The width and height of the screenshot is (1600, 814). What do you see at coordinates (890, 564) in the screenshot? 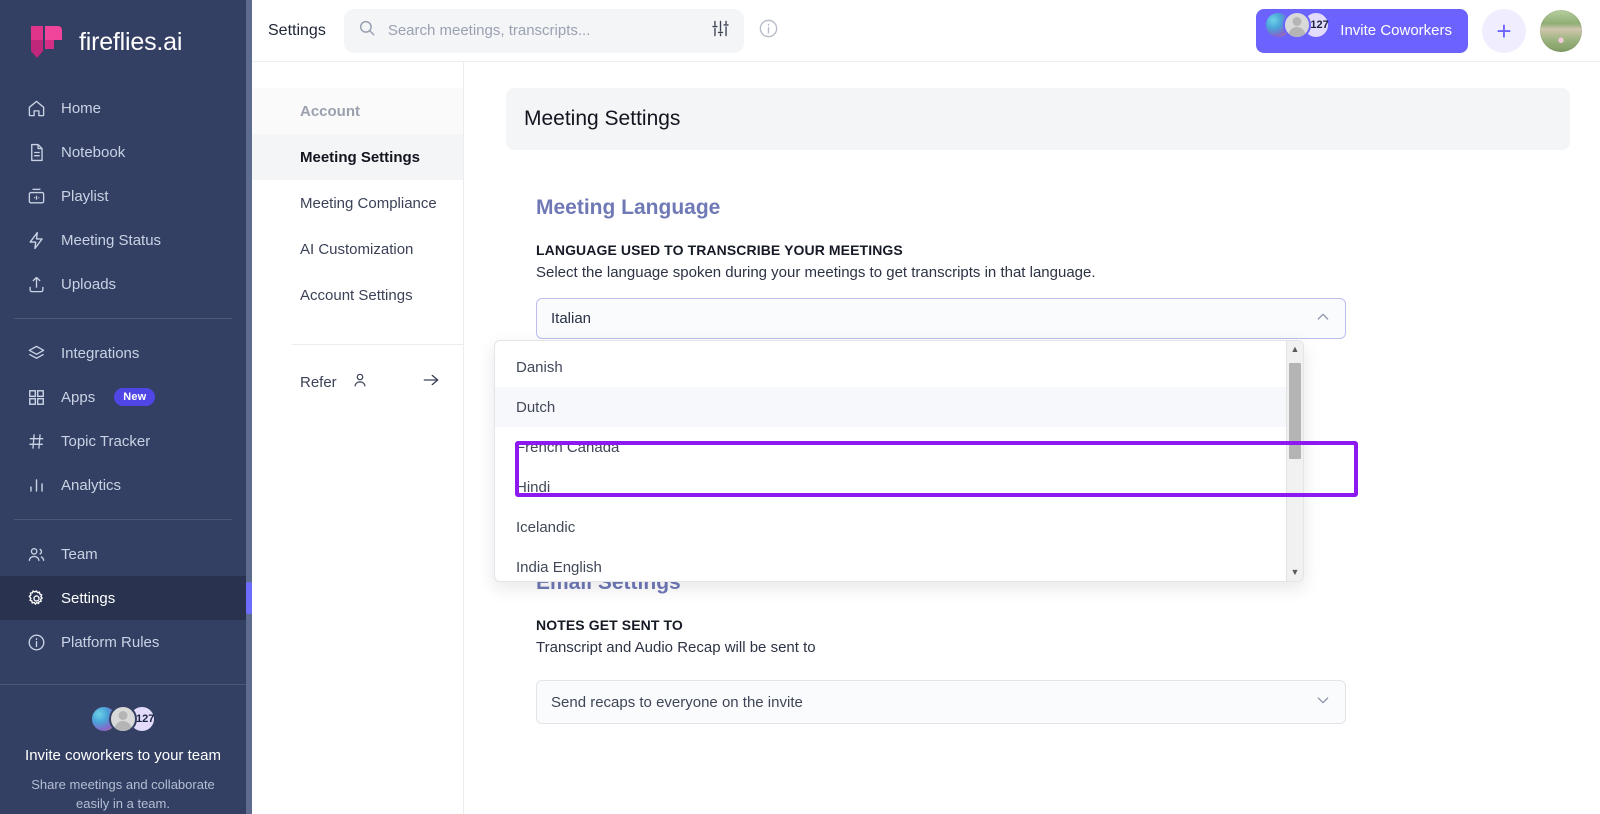
I see `dropdown-option-india-english: India English` at bounding box center [890, 564].